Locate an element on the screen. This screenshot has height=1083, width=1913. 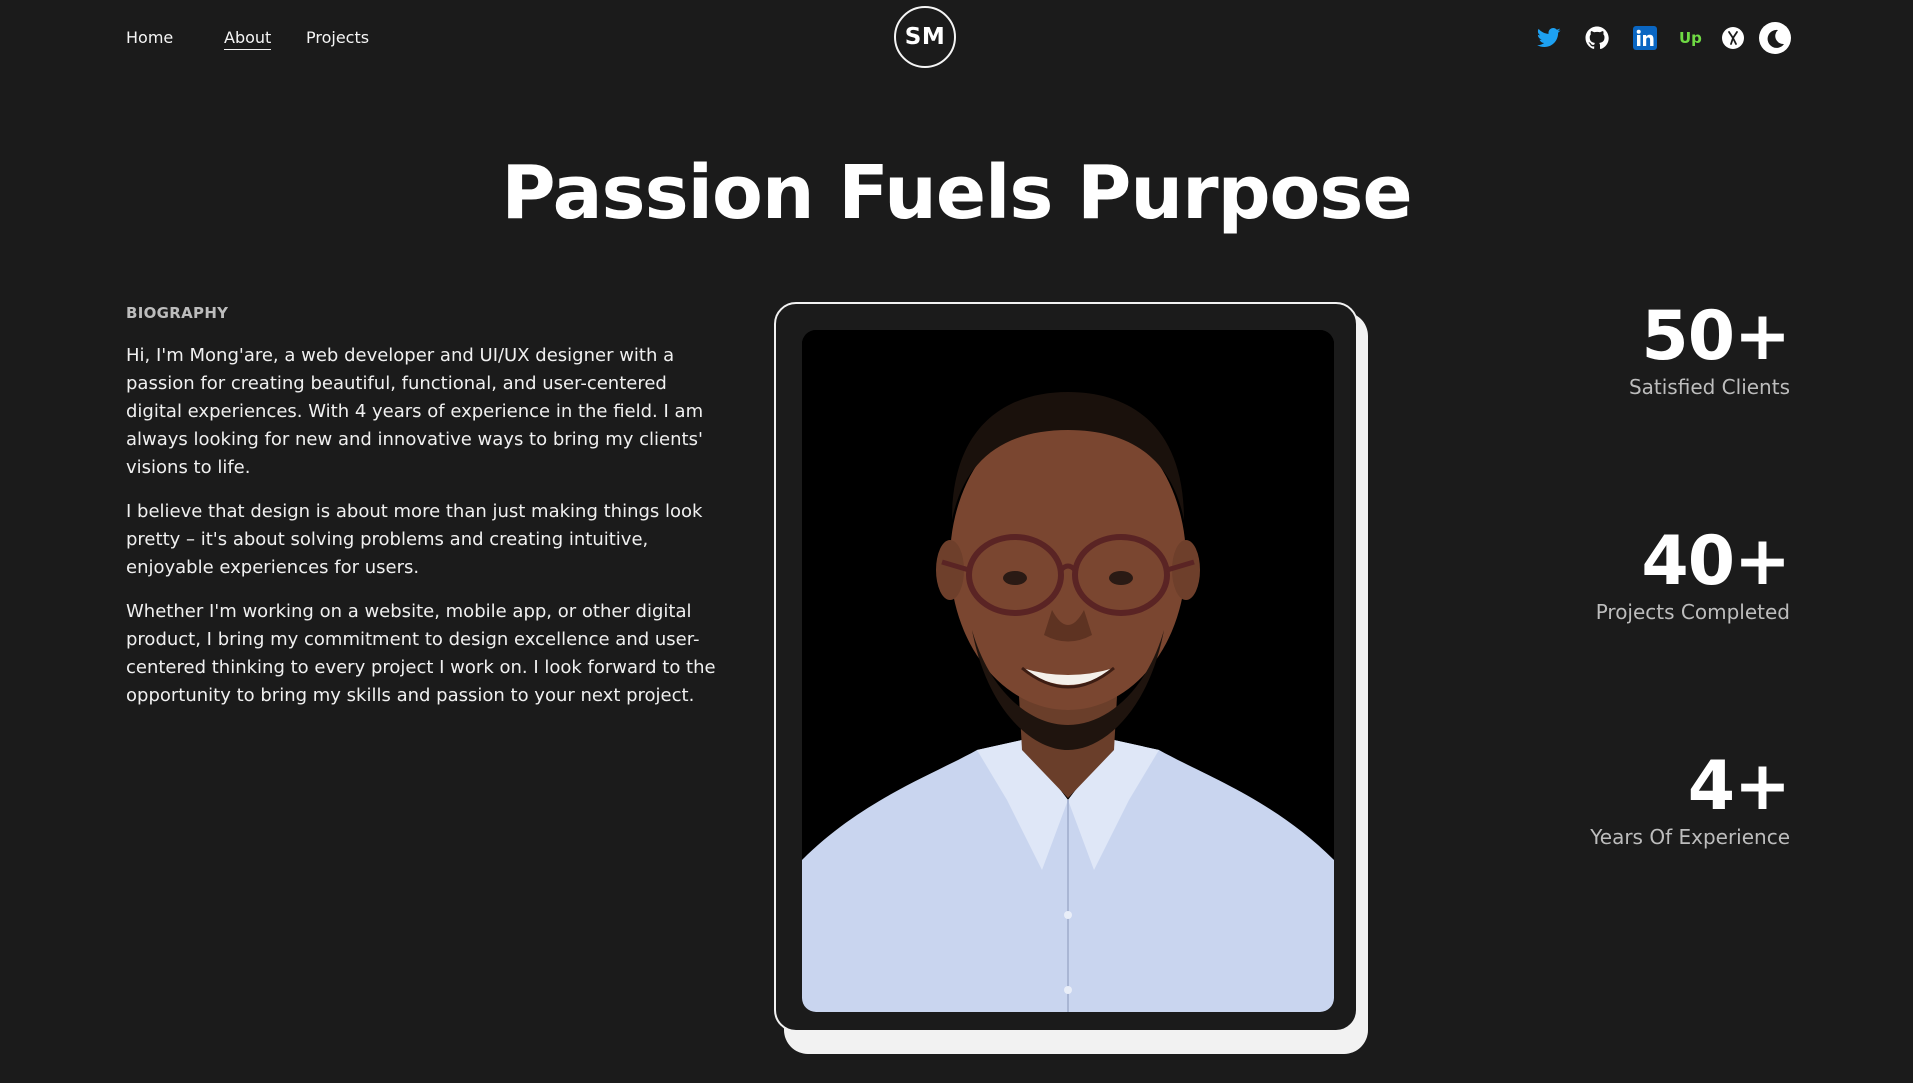
linkedin-icon is located at coordinates (1645, 38).